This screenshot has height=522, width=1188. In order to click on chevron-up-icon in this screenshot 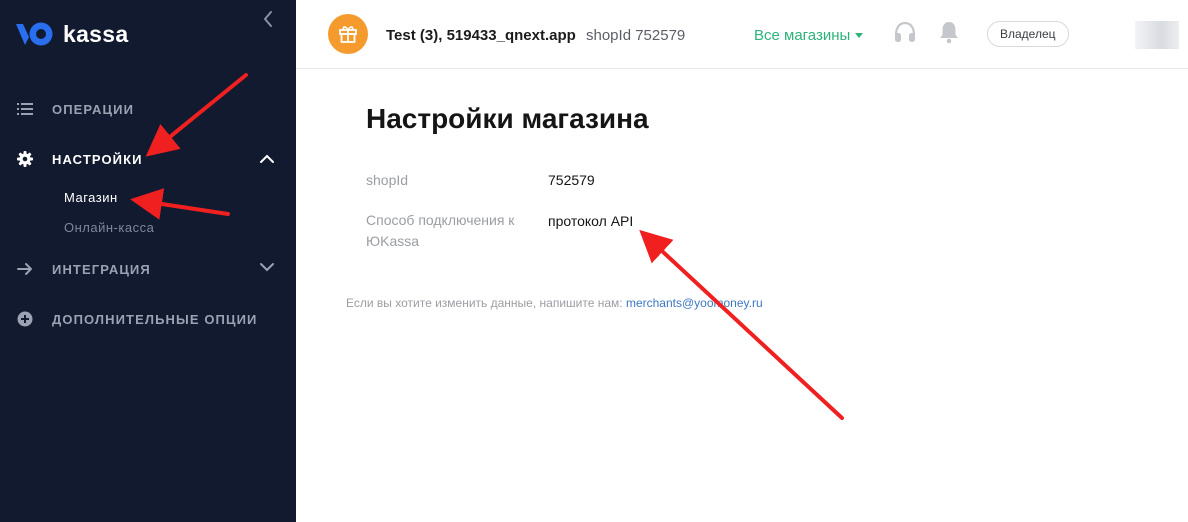, I will do `click(267, 158)`.